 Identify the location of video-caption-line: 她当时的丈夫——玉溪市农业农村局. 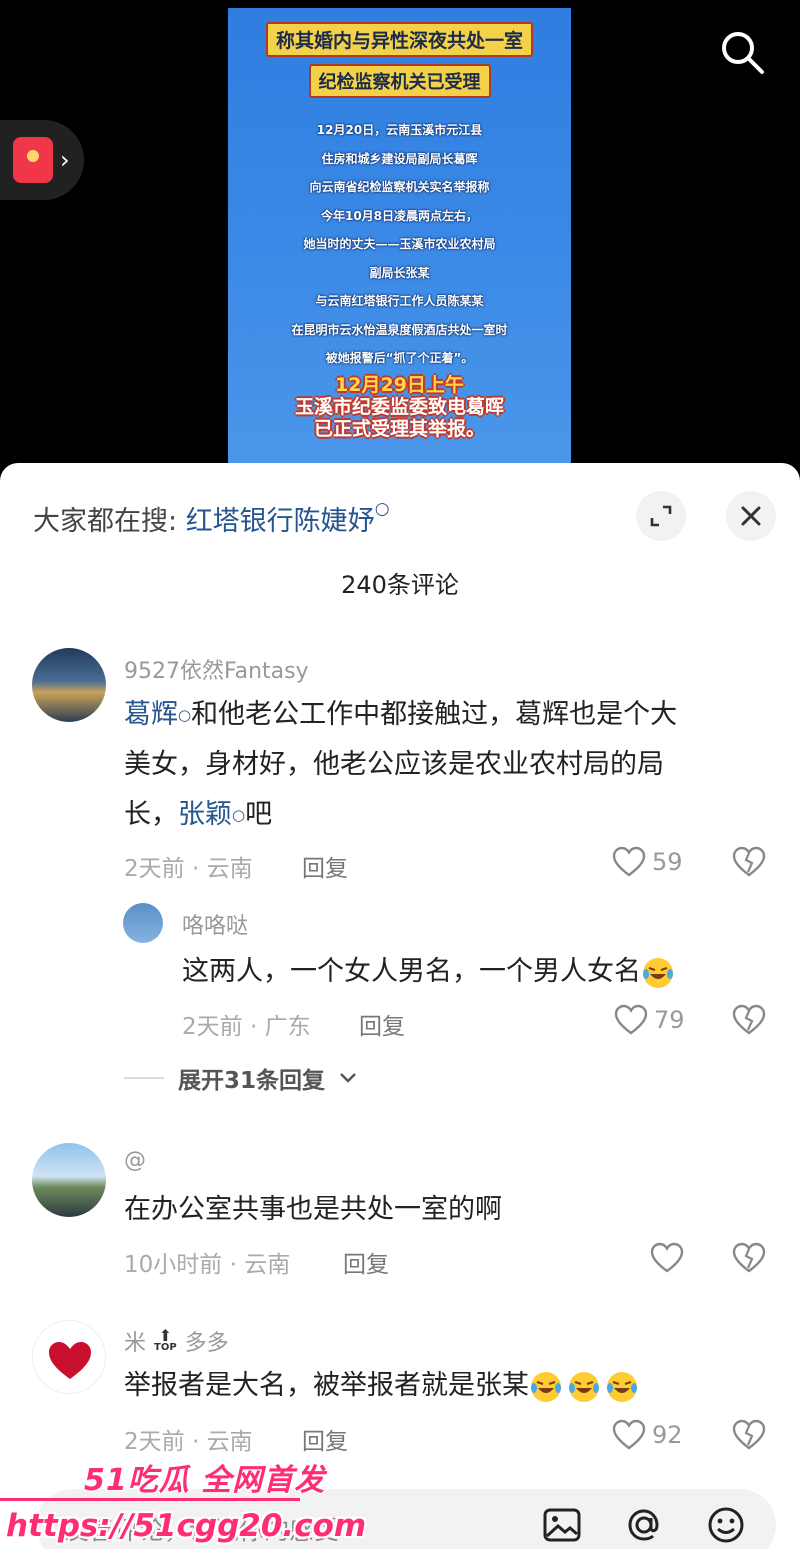
(399, 244).